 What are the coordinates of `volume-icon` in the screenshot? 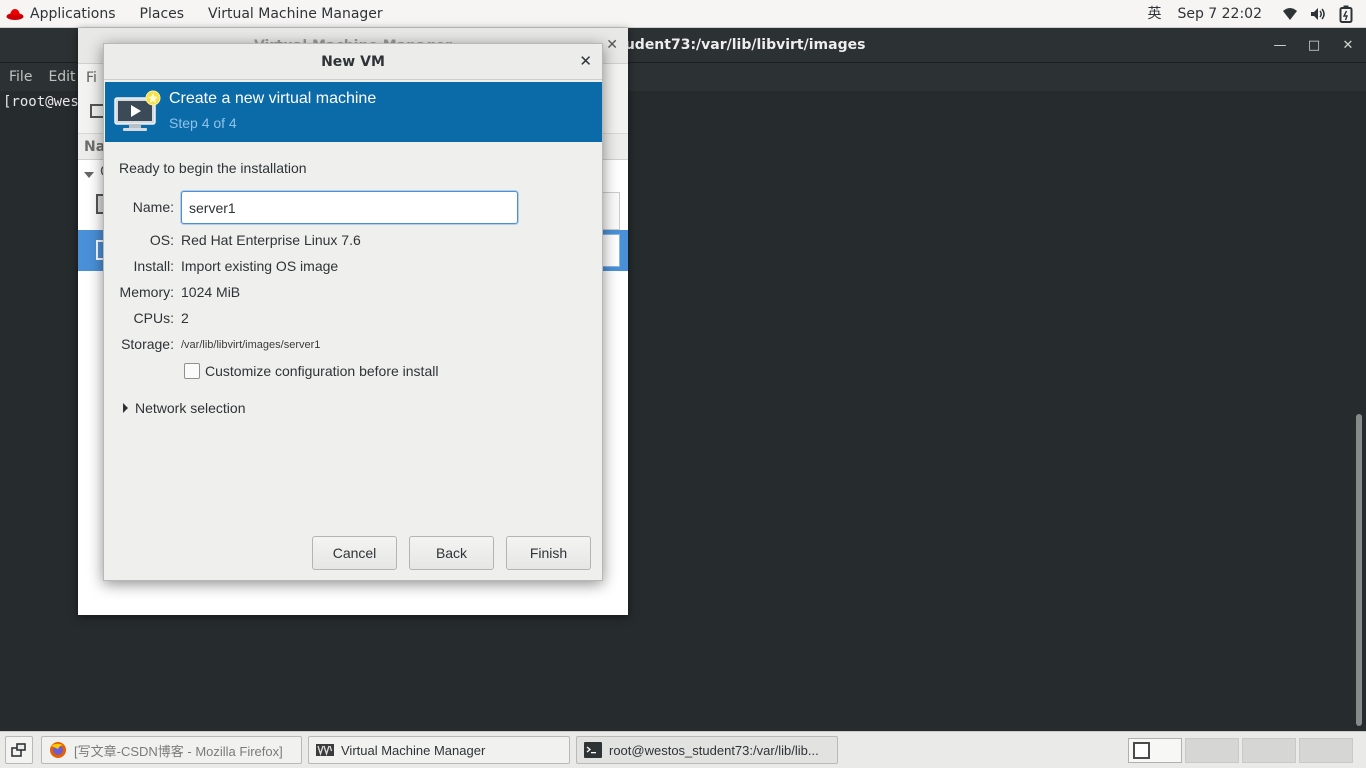 It's located at (1318, 14).